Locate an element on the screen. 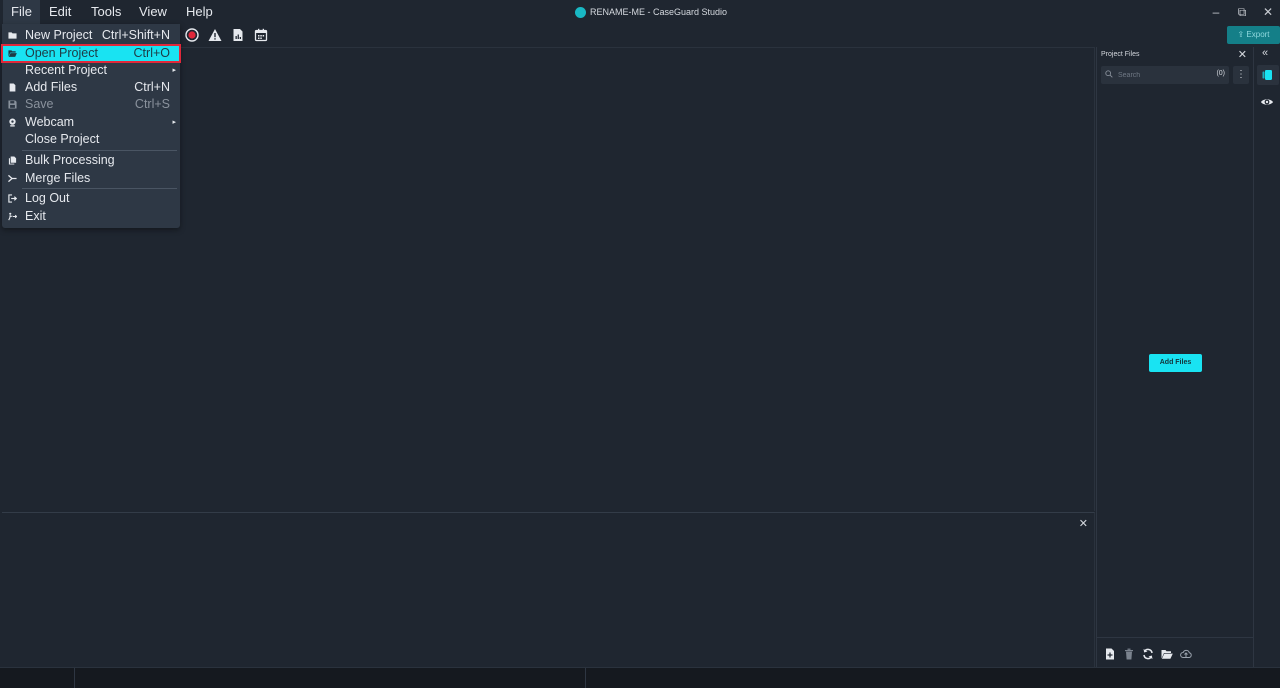  merge-icon is located at coordinates (12, 178).